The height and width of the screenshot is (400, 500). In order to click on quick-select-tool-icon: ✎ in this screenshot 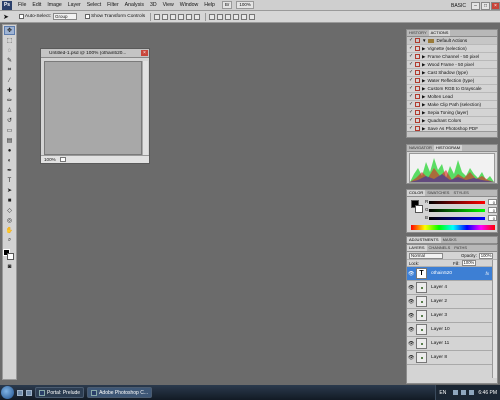, I will do `click(9, 60)`.